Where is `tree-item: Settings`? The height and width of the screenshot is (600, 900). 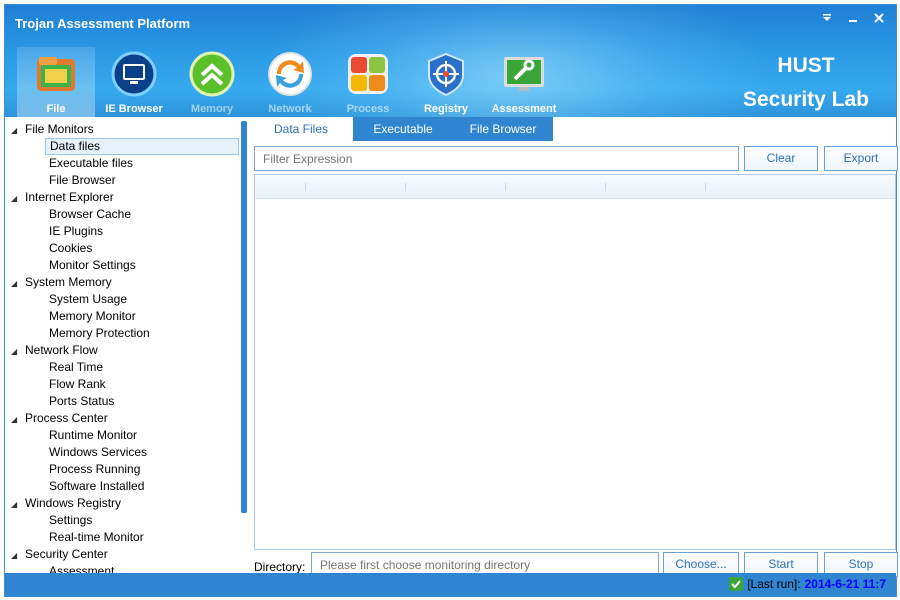
tree-item: Settings is located at coordinates (70, 520).